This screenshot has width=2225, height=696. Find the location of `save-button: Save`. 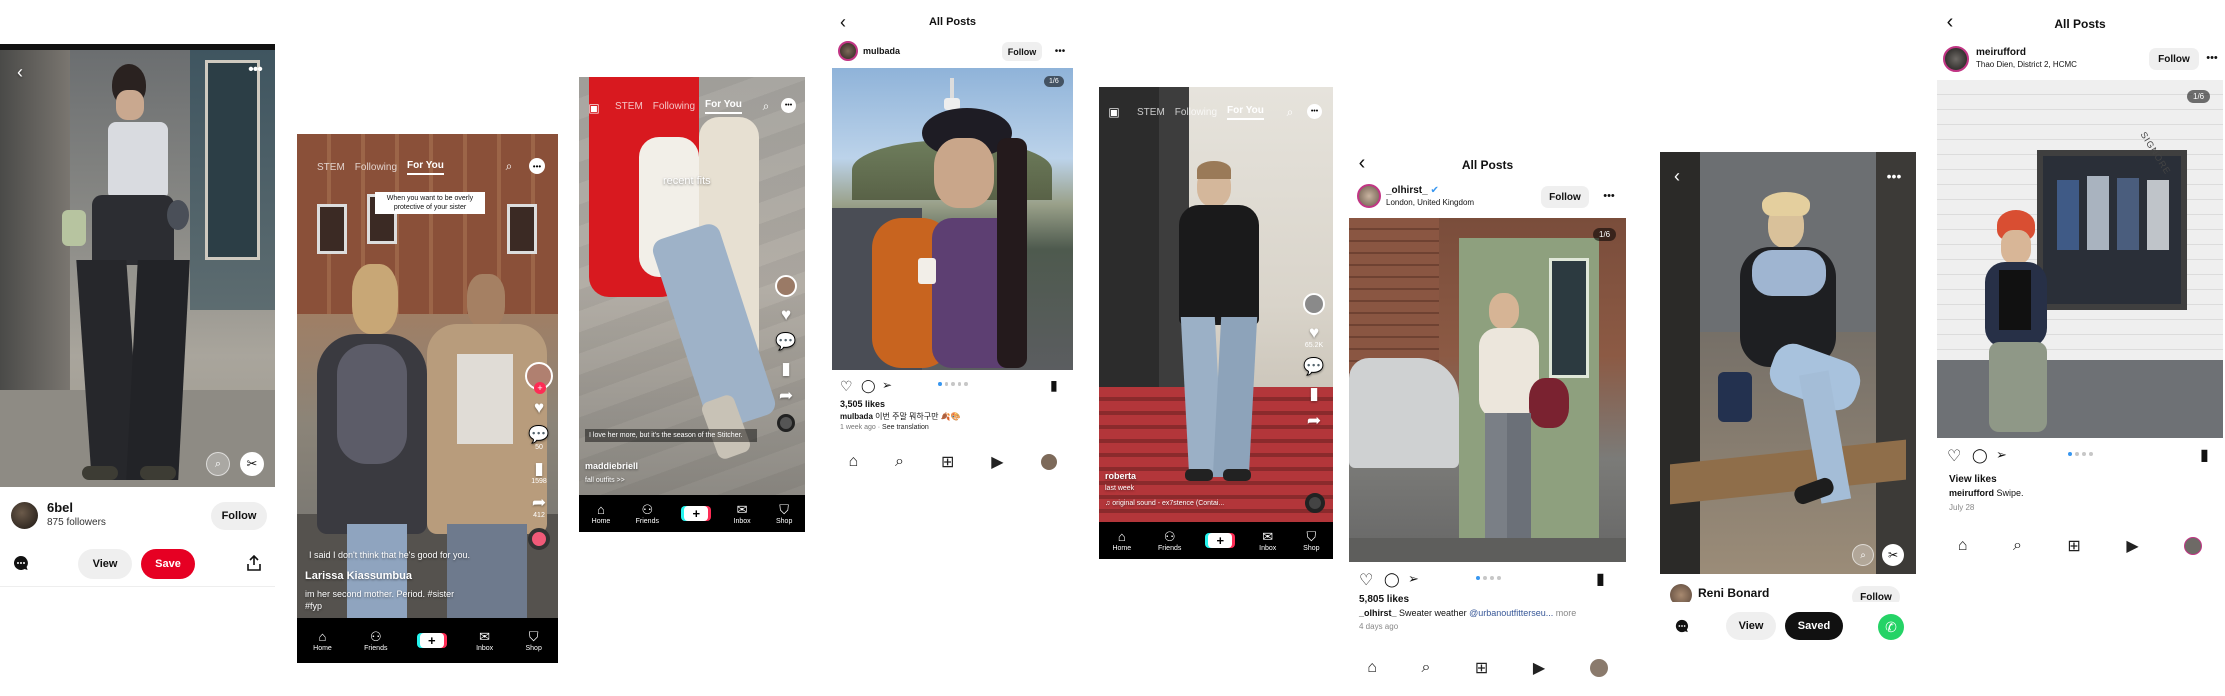

save-button: Save is located at coordinates (168, 564).